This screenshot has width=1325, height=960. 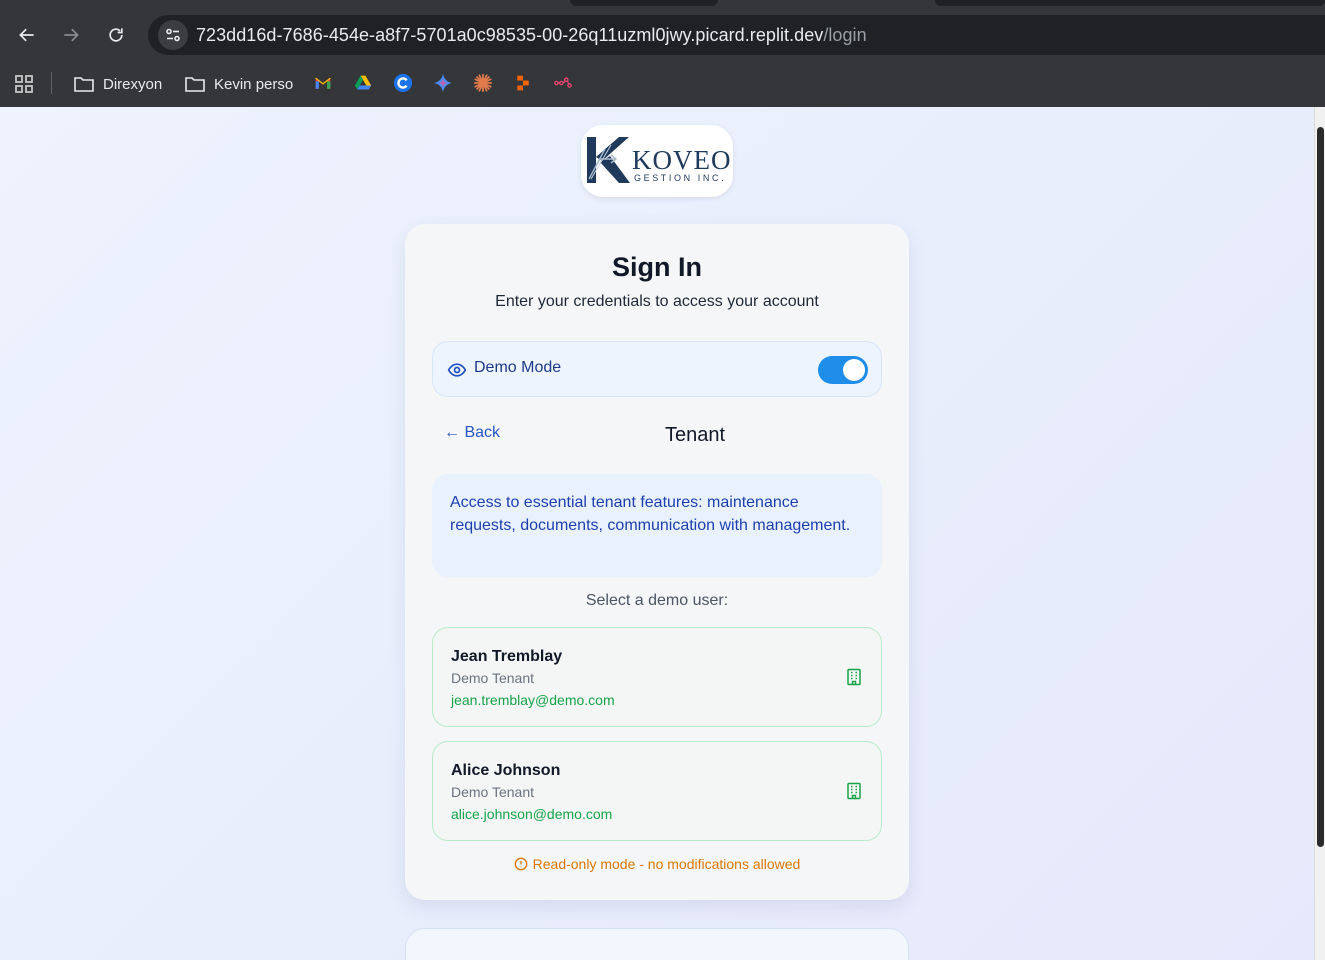 What do you see at coordinates (363, 83) in the screenshot?
I see `google-drive-icon` at bounding box center [363, 83].